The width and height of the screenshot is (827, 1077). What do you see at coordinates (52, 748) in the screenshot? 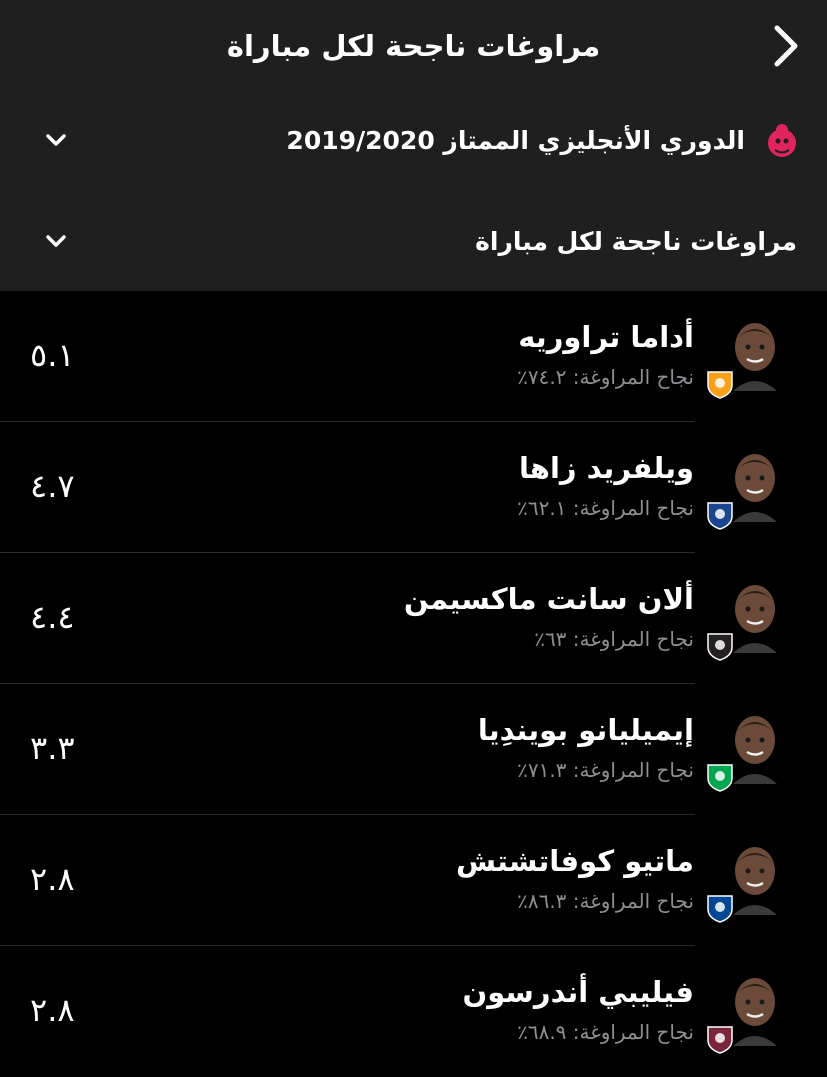
I see `stat-value: ٣.٣` at bounding box center [52, 748].